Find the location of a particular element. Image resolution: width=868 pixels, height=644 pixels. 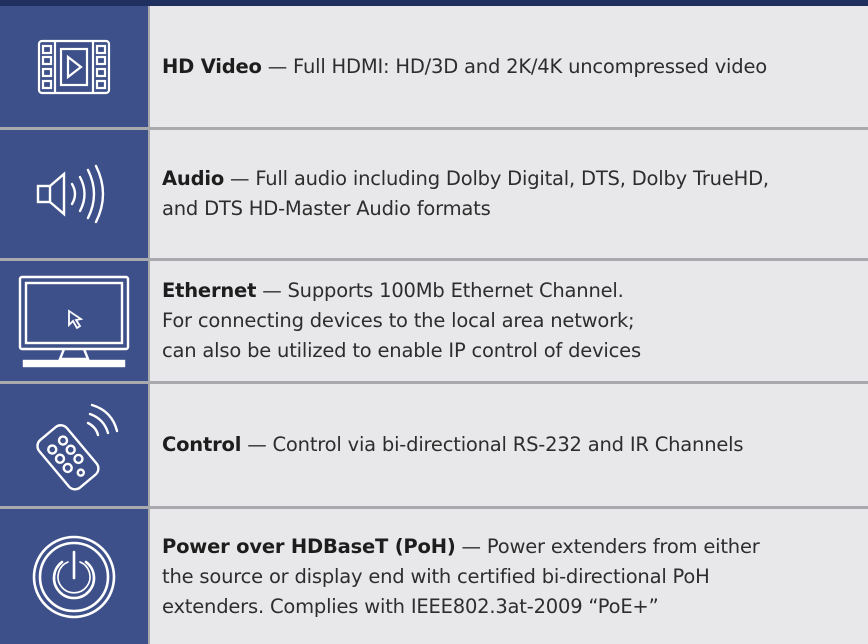

speaker-volume-icon is located at coordinates (74, 194).